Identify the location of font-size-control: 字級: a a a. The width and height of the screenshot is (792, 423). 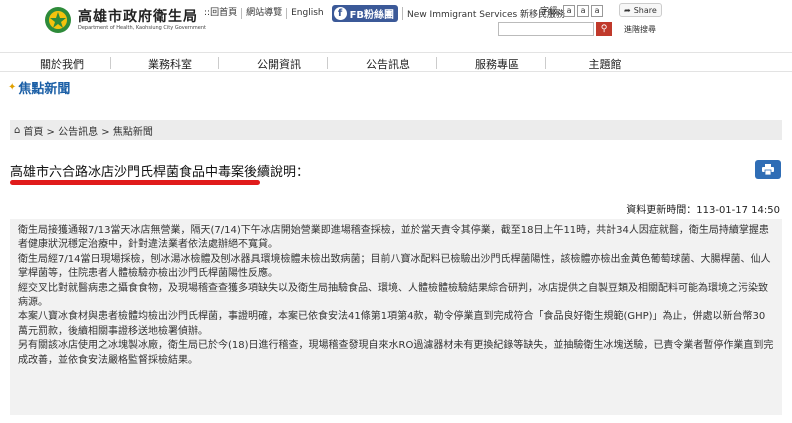
(572, 10).